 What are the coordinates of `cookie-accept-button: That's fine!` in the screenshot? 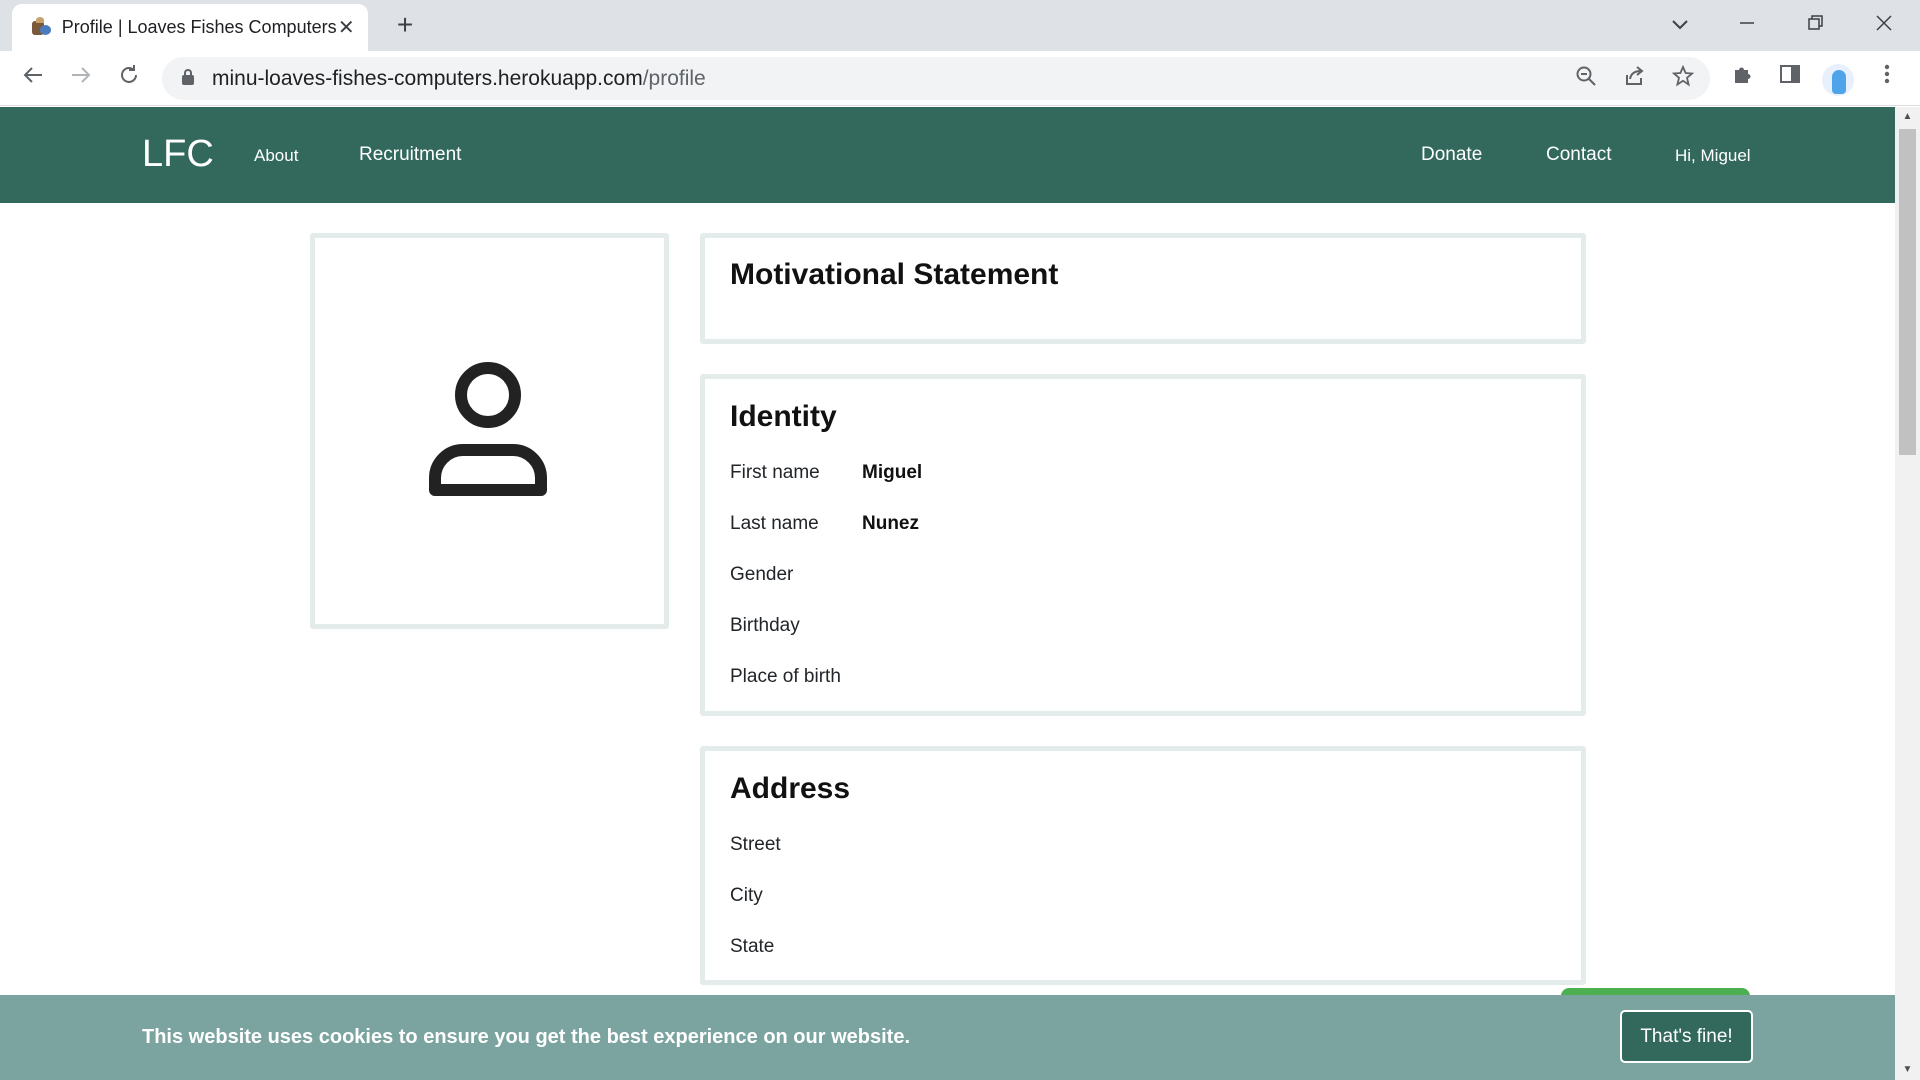 It's located at (1686, 1036).